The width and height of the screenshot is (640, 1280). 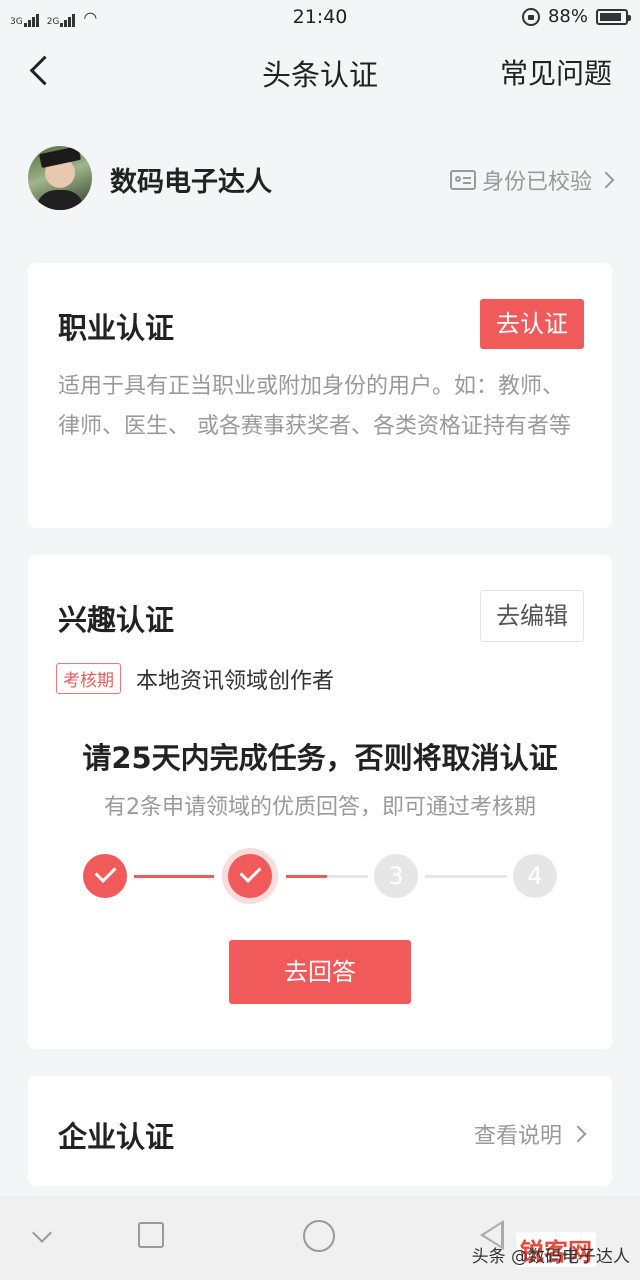 I want to click on username: 数码电子达人, so click(x=191, y=182).